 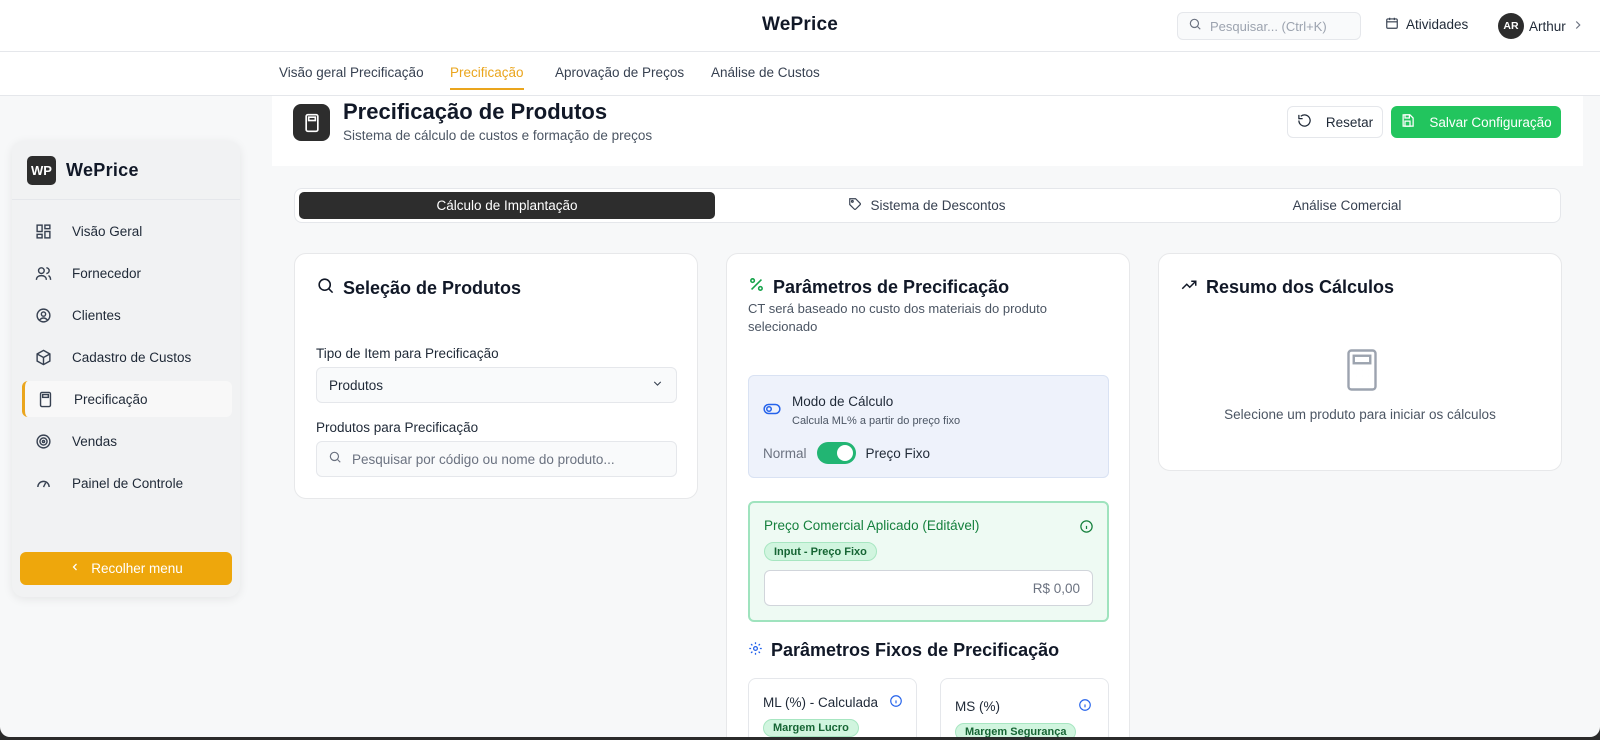 I want to click on ms-parameter-card: MS (%) Margem Segurança, so click(x=1024, y=707).